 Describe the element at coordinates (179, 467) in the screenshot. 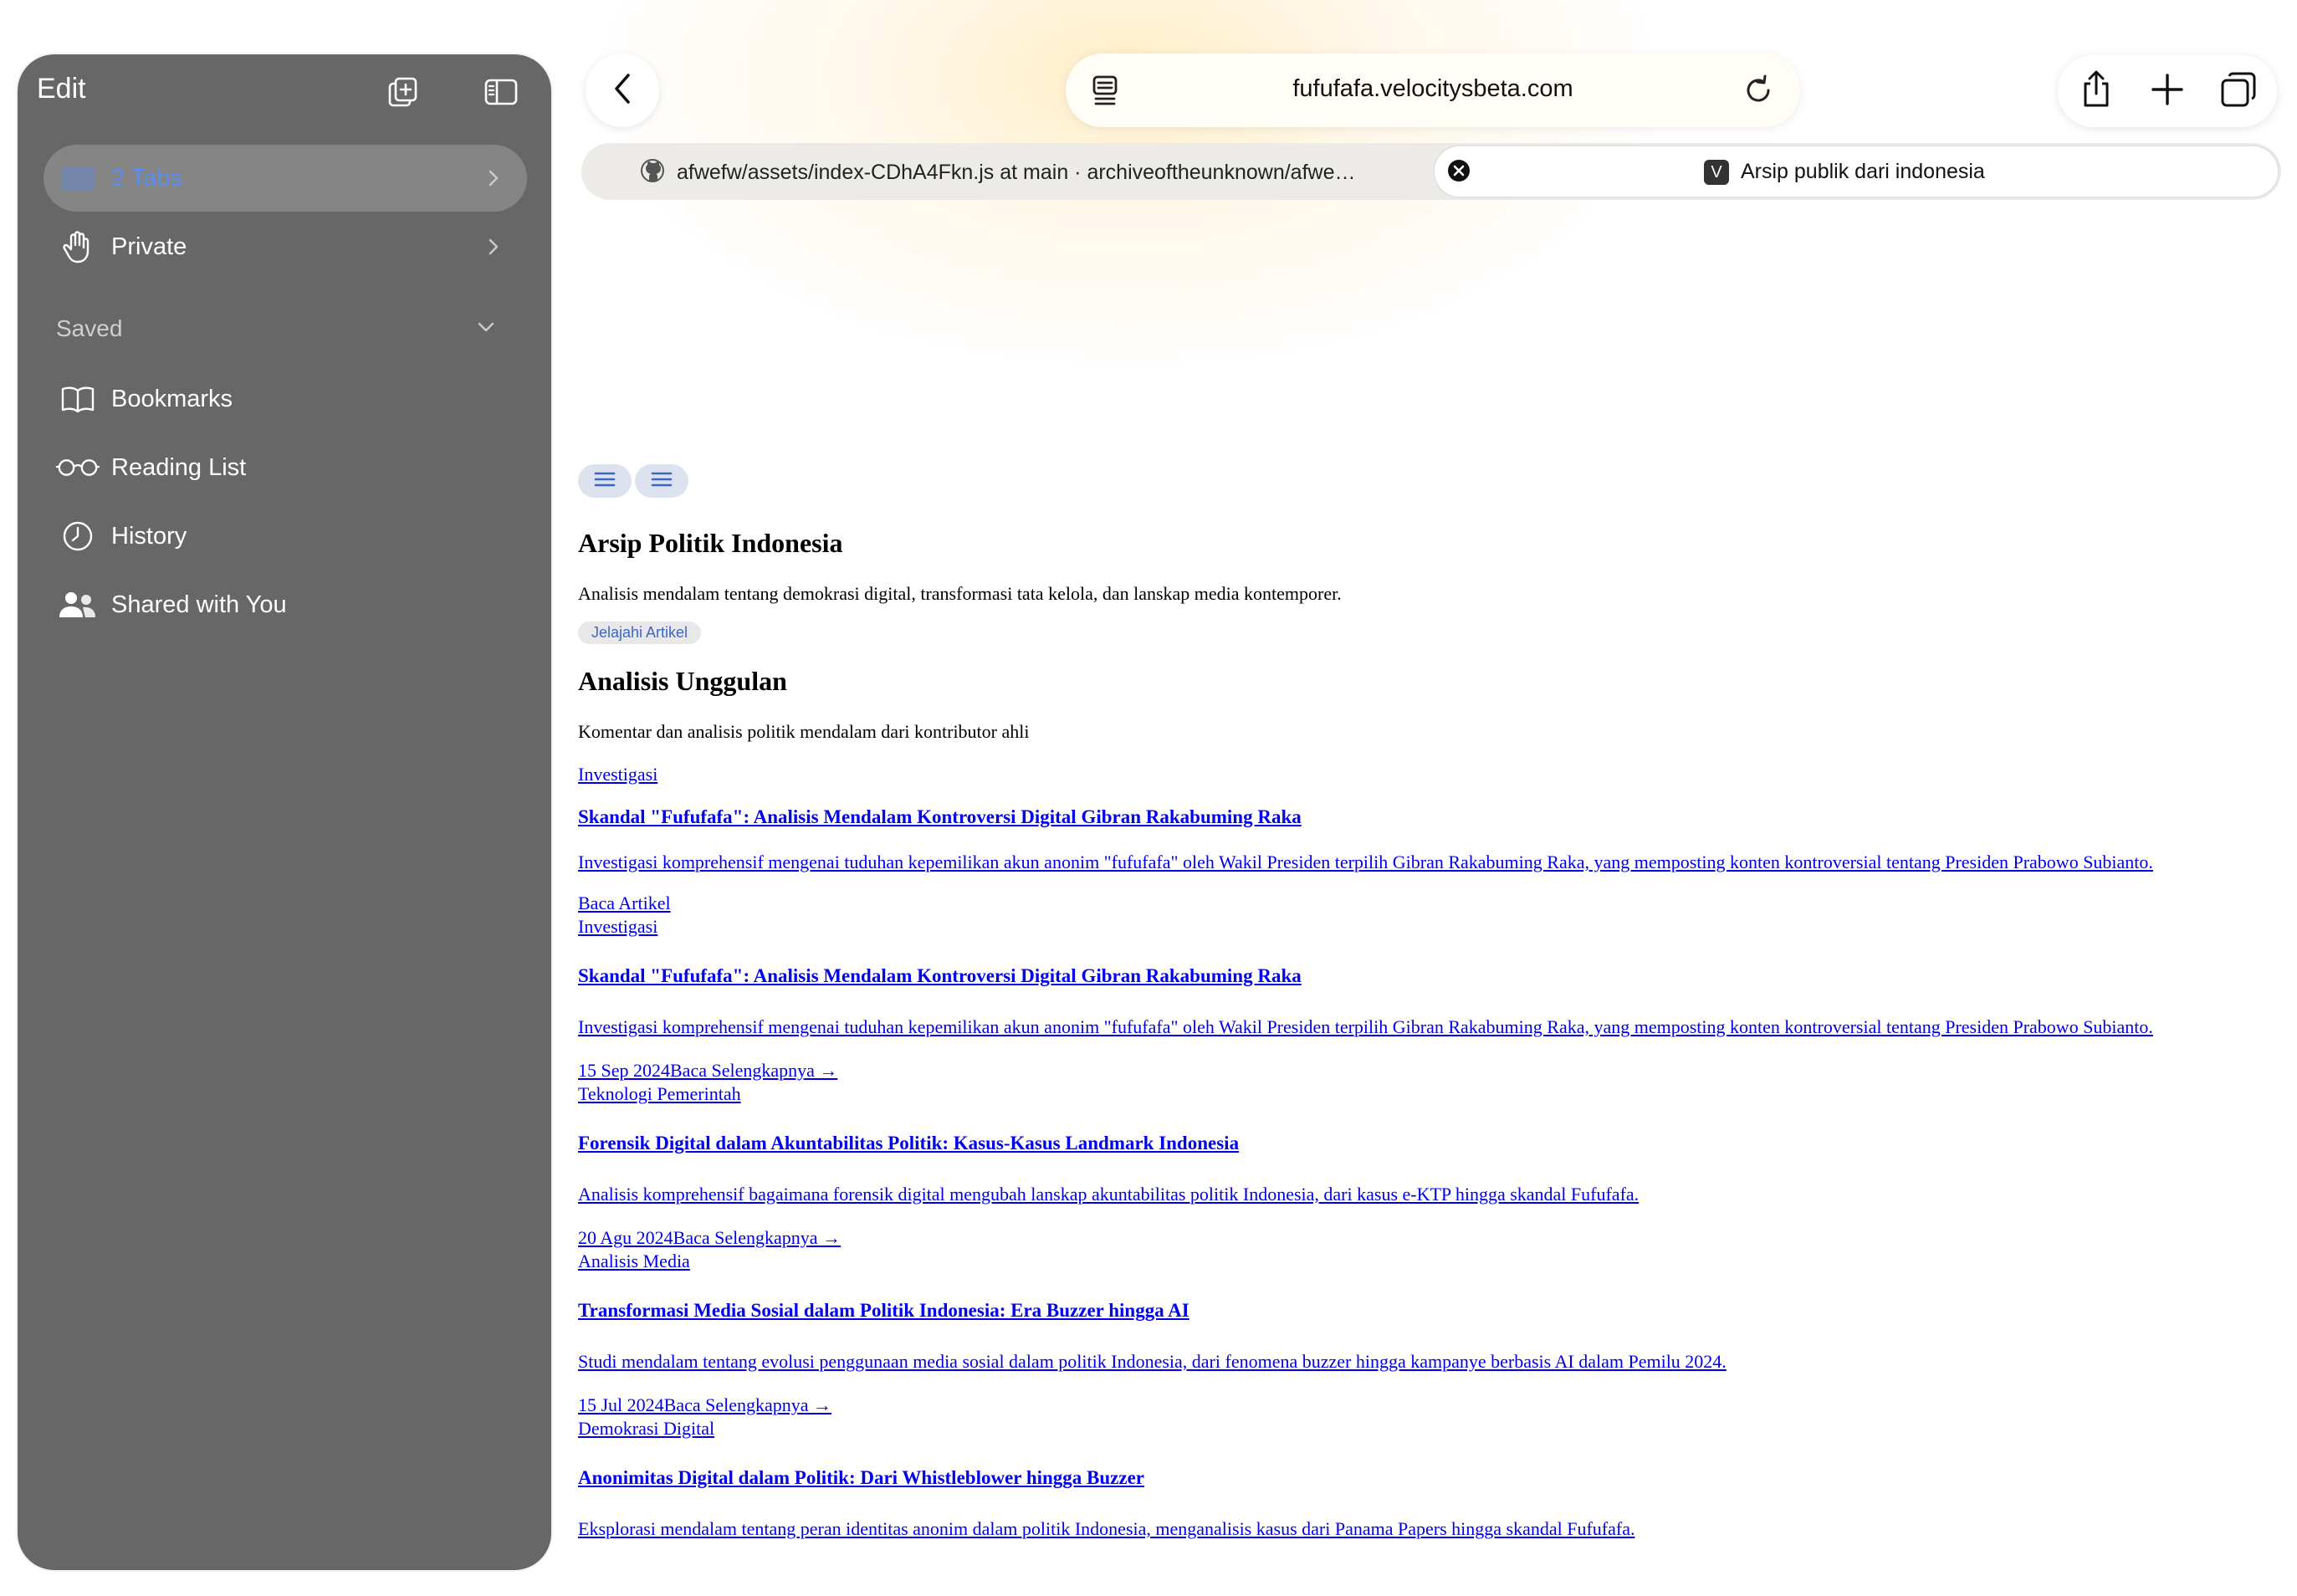

I see `sidebar-item-label: Reading List` at that location.